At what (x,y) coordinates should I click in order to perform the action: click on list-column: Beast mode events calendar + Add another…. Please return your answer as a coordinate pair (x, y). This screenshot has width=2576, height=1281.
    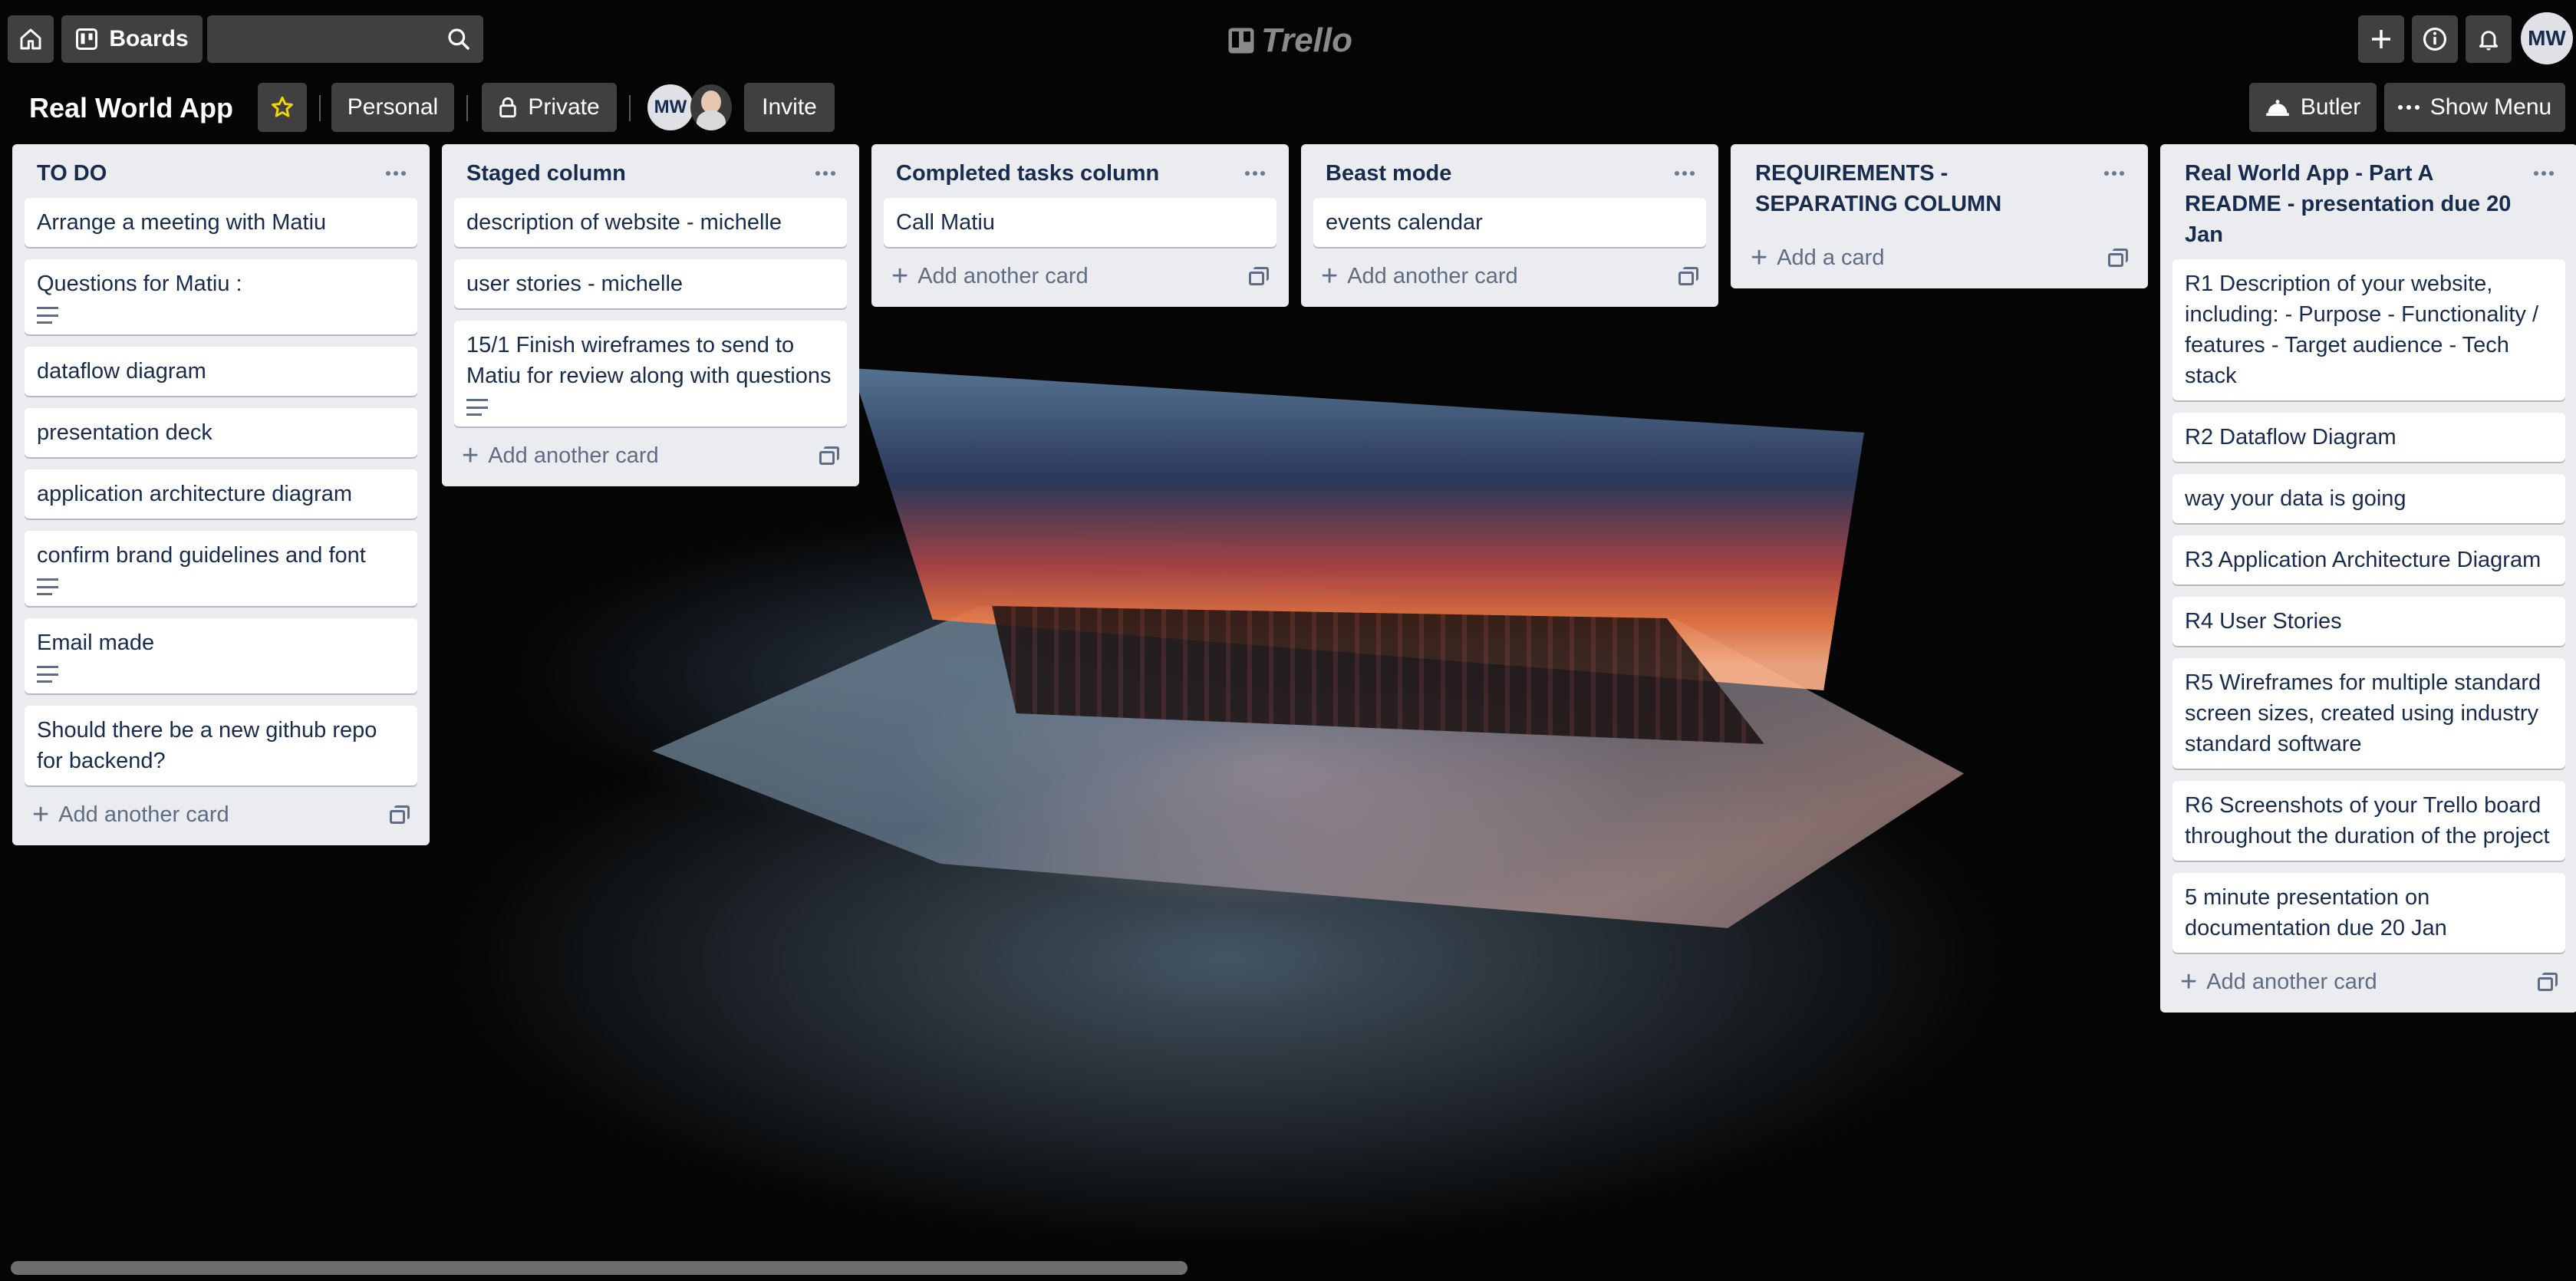
    Looking at the image, I should click on (1509, 225).